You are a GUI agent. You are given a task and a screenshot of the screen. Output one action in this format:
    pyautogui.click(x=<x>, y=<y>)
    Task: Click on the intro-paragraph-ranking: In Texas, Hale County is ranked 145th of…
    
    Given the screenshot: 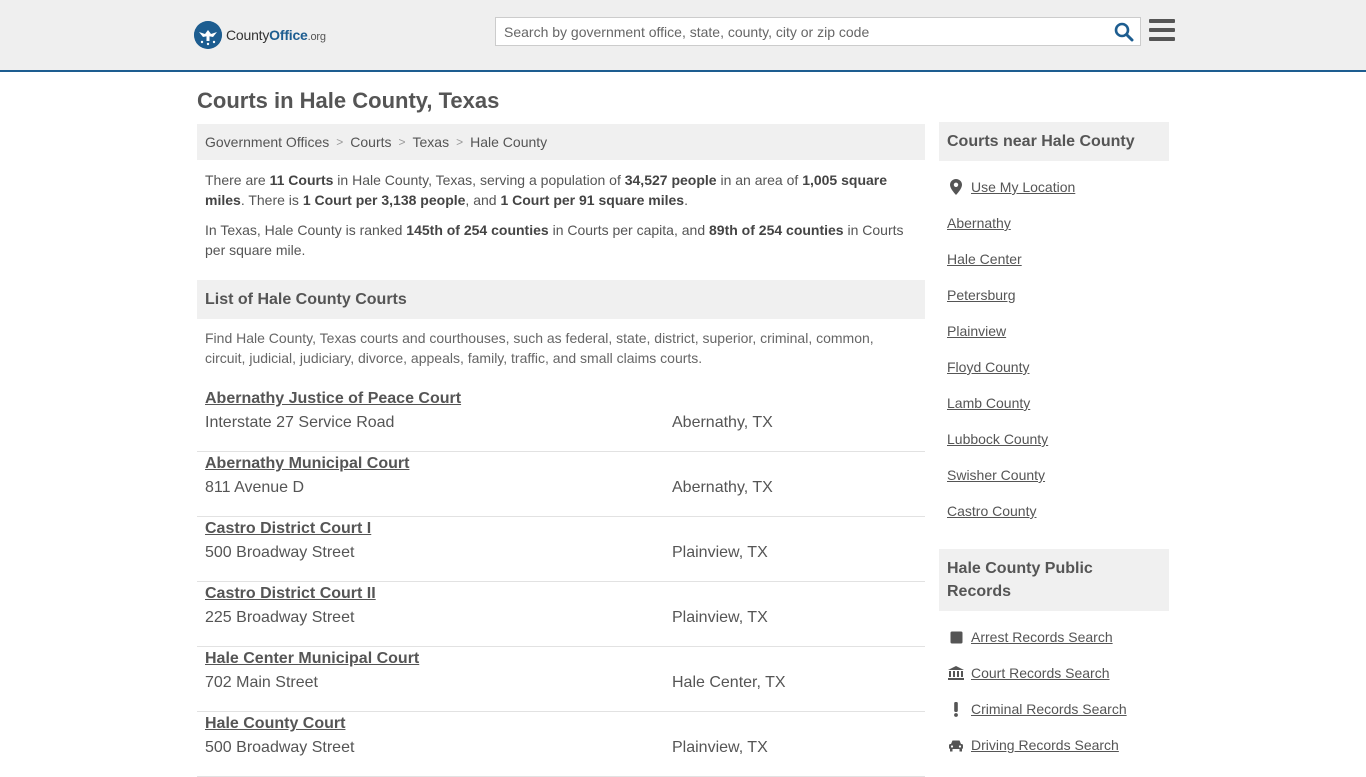 What is the action you would take?
    pyautogui.click(x=554, y=240)
    